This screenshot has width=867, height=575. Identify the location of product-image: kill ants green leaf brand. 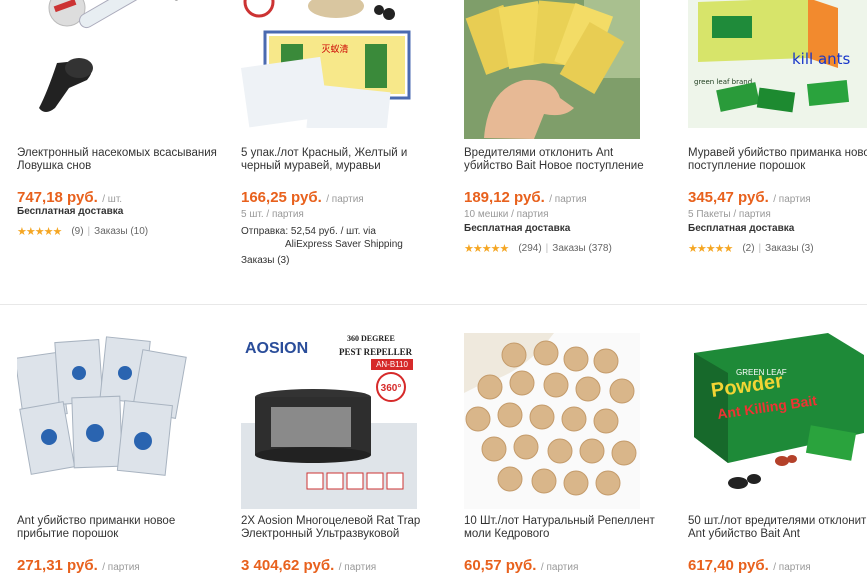
(777, 64).